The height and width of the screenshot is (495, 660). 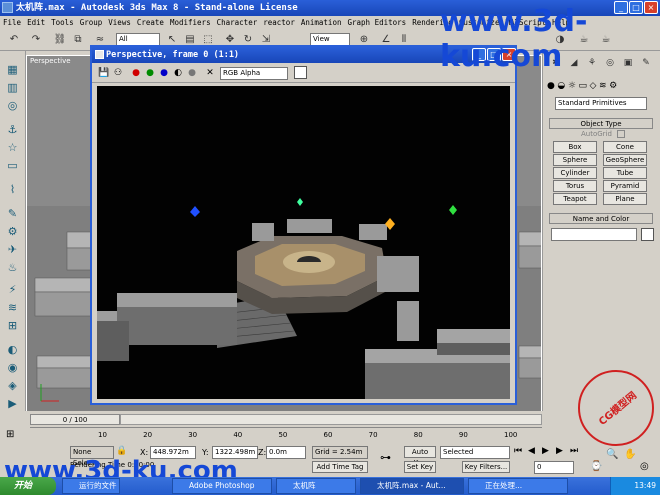 What do you see at coordinates (12, 165) in the screenshot?
I see `plane-icon: ▭` at bounding box center [12, 165].